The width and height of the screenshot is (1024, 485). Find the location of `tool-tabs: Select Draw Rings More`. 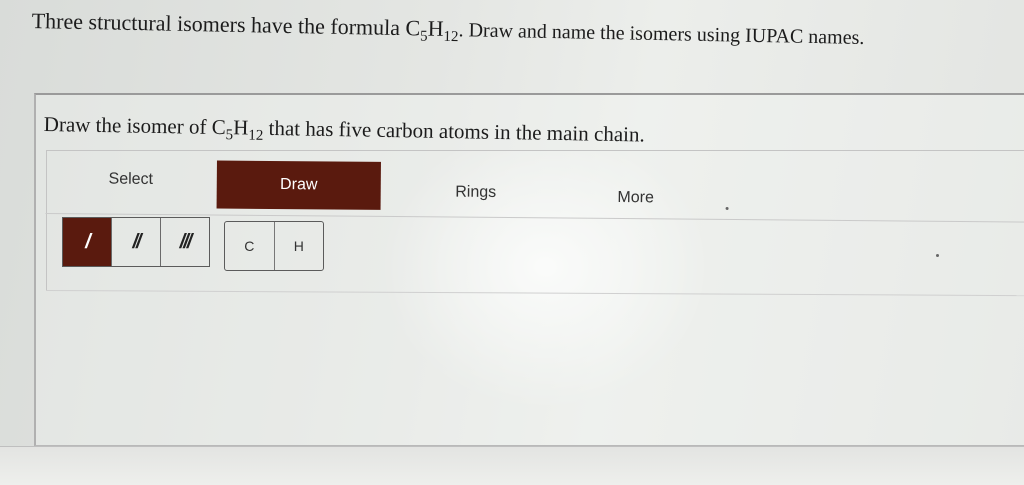

tool-tabs: Select Draw Rings More is located at coordinates (534, 189).